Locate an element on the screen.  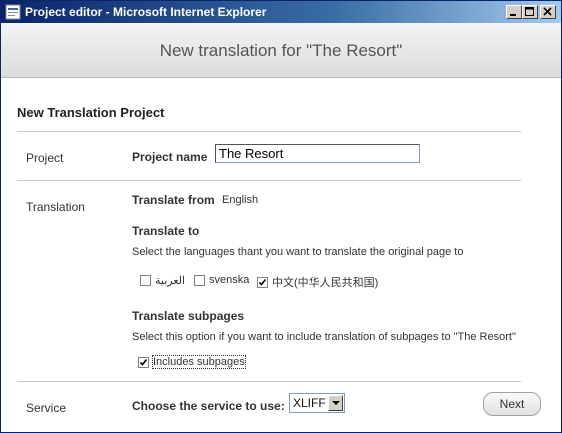
language-label: 中文(中华人民共和国) is located at coordinates (325, 283).